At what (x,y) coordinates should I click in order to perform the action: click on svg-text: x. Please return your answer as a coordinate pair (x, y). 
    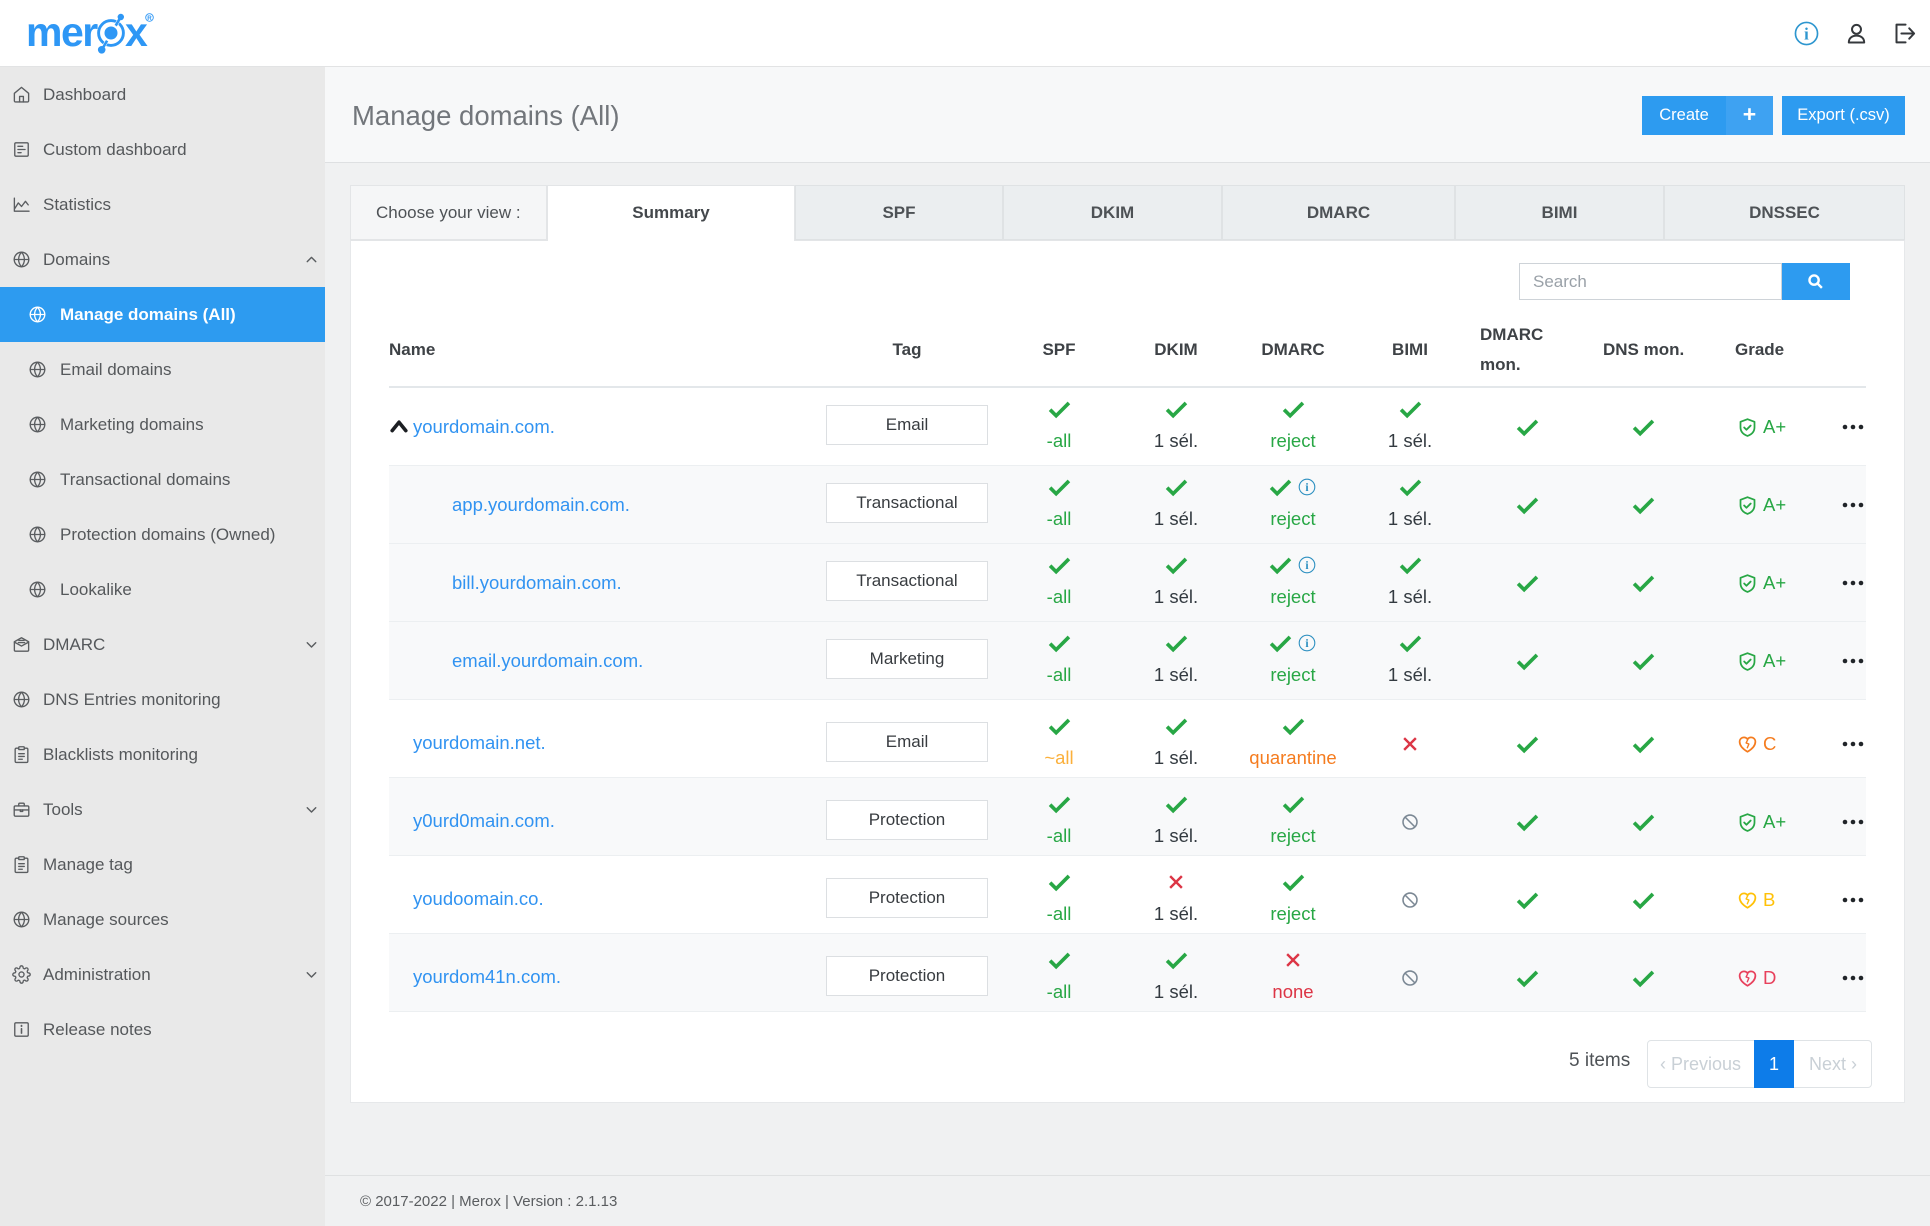
    Looking at the image, I should click on (136, 32).